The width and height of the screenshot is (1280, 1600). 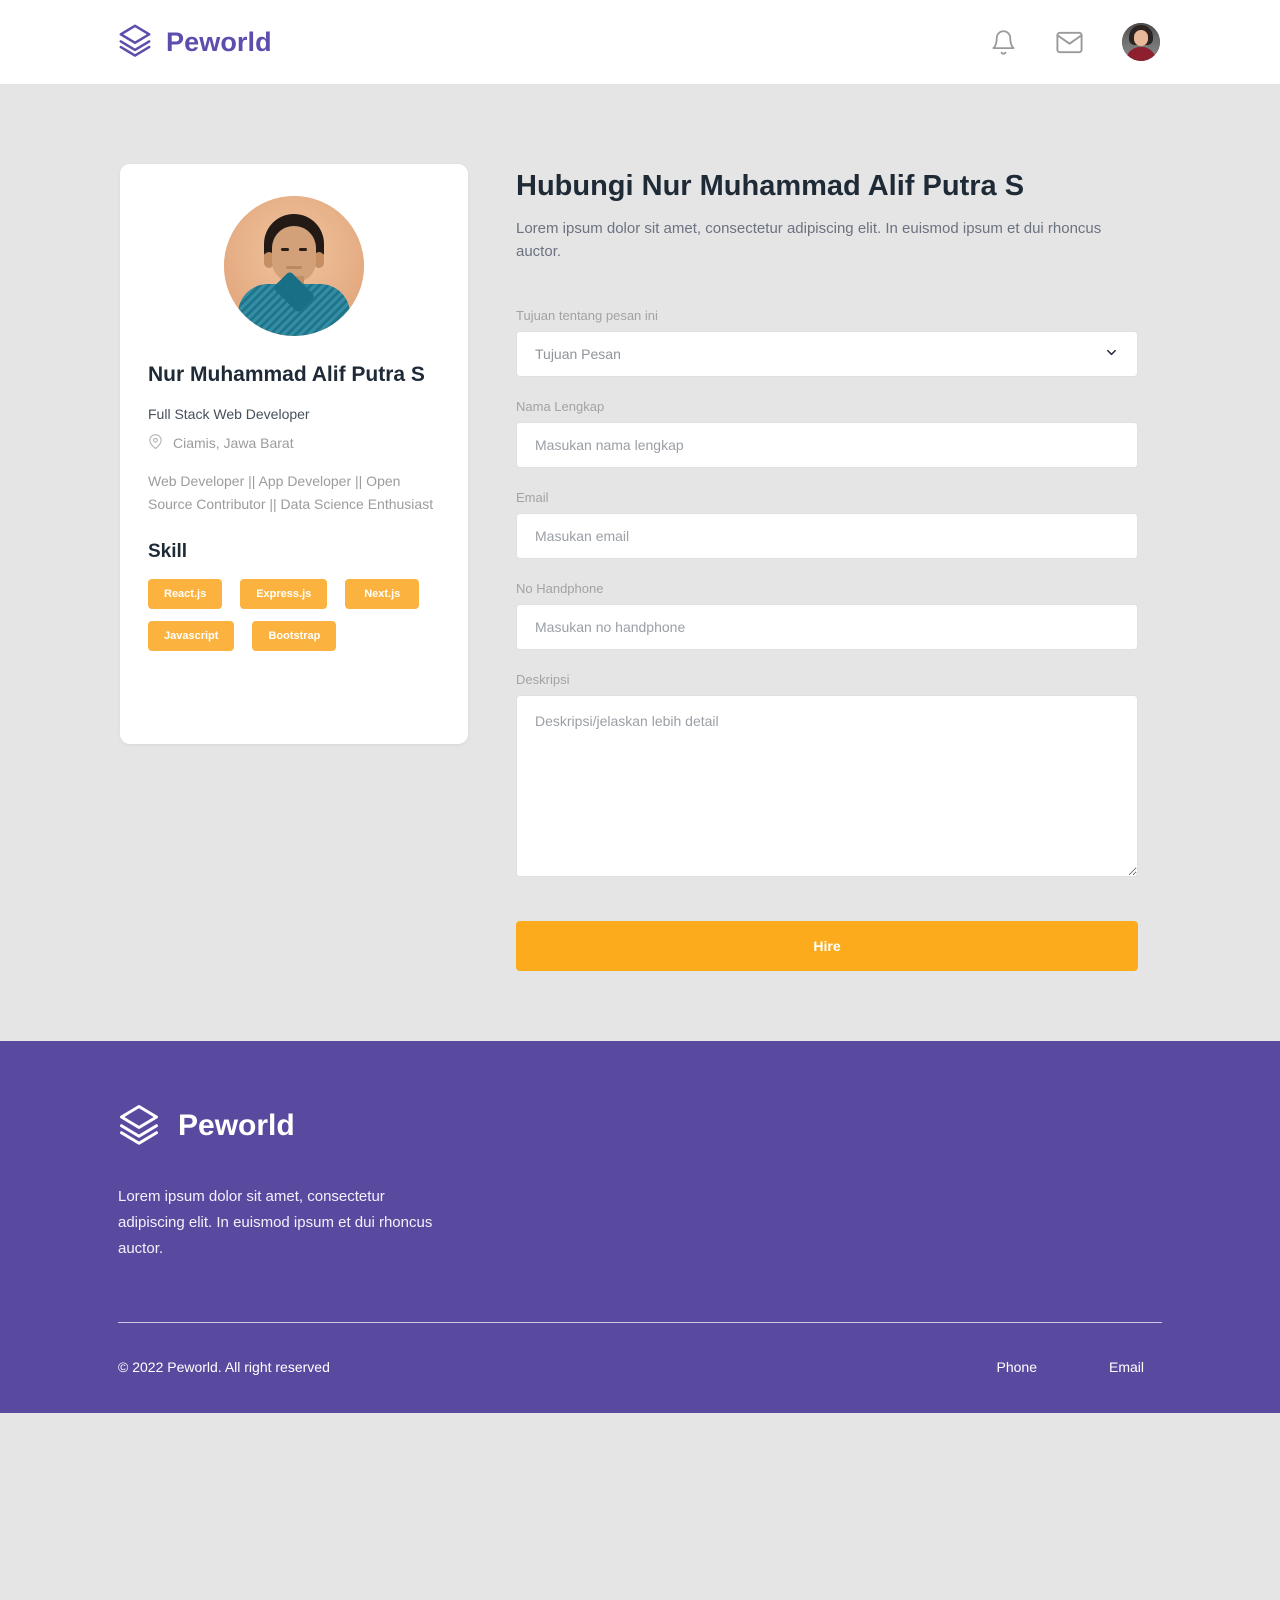 What do you see at coordinates (1080, 1367) in the screenshot?
I see `footer-links: Phone Email` at bounding box center [1080, 1367].